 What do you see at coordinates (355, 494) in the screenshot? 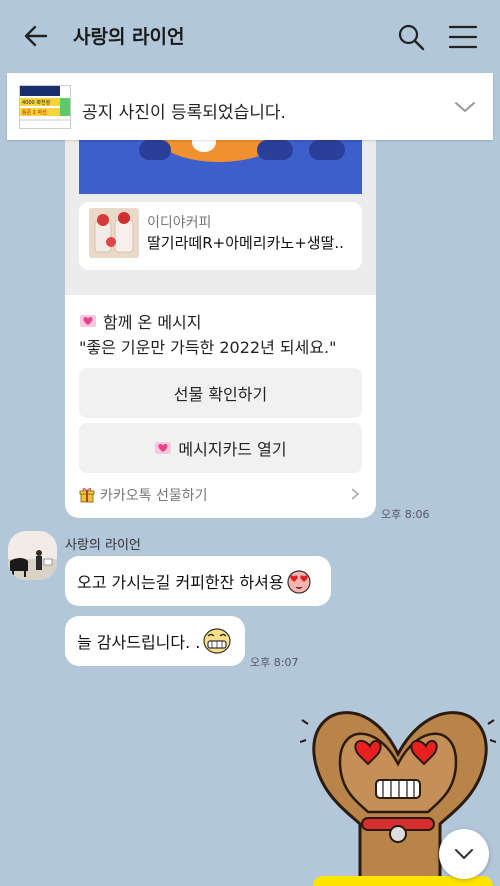
I see `chevron-right-icon` at bounding box center [355, 494].